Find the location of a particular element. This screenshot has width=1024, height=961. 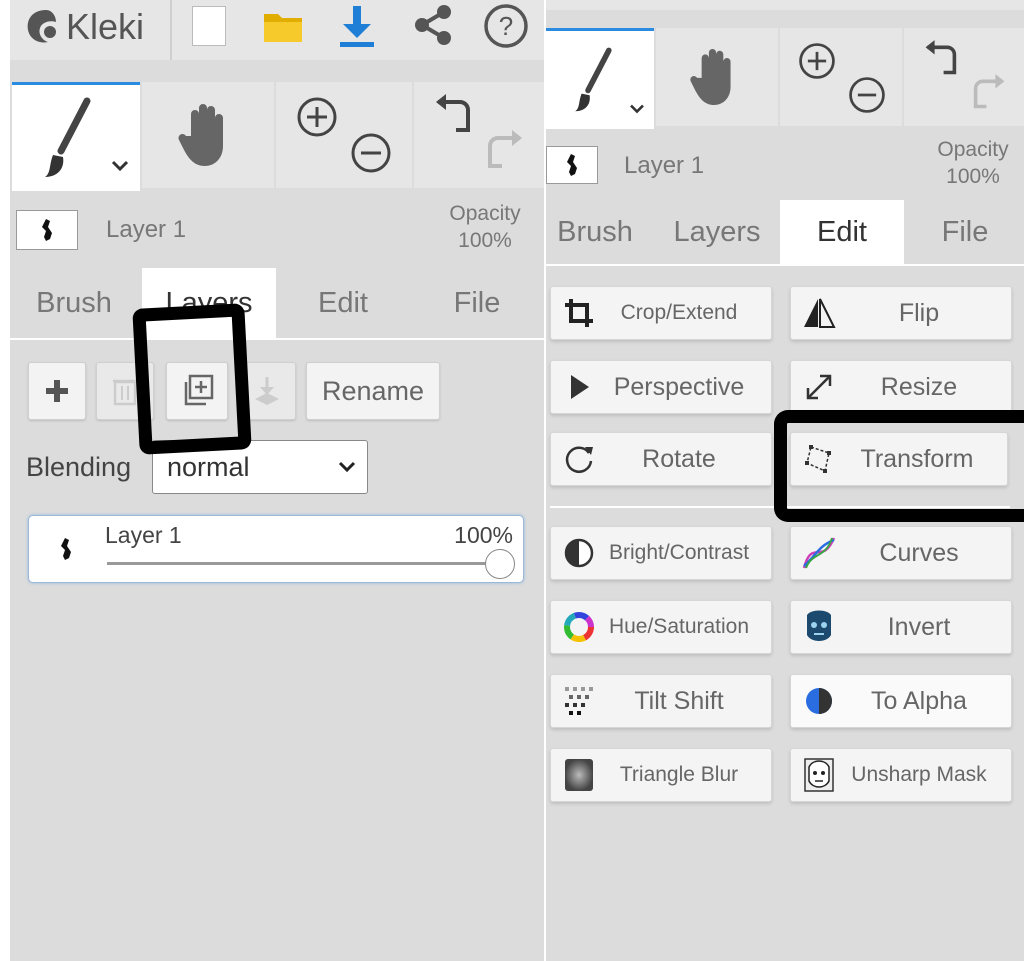

trash-icon is located at coordinates (125, 392).